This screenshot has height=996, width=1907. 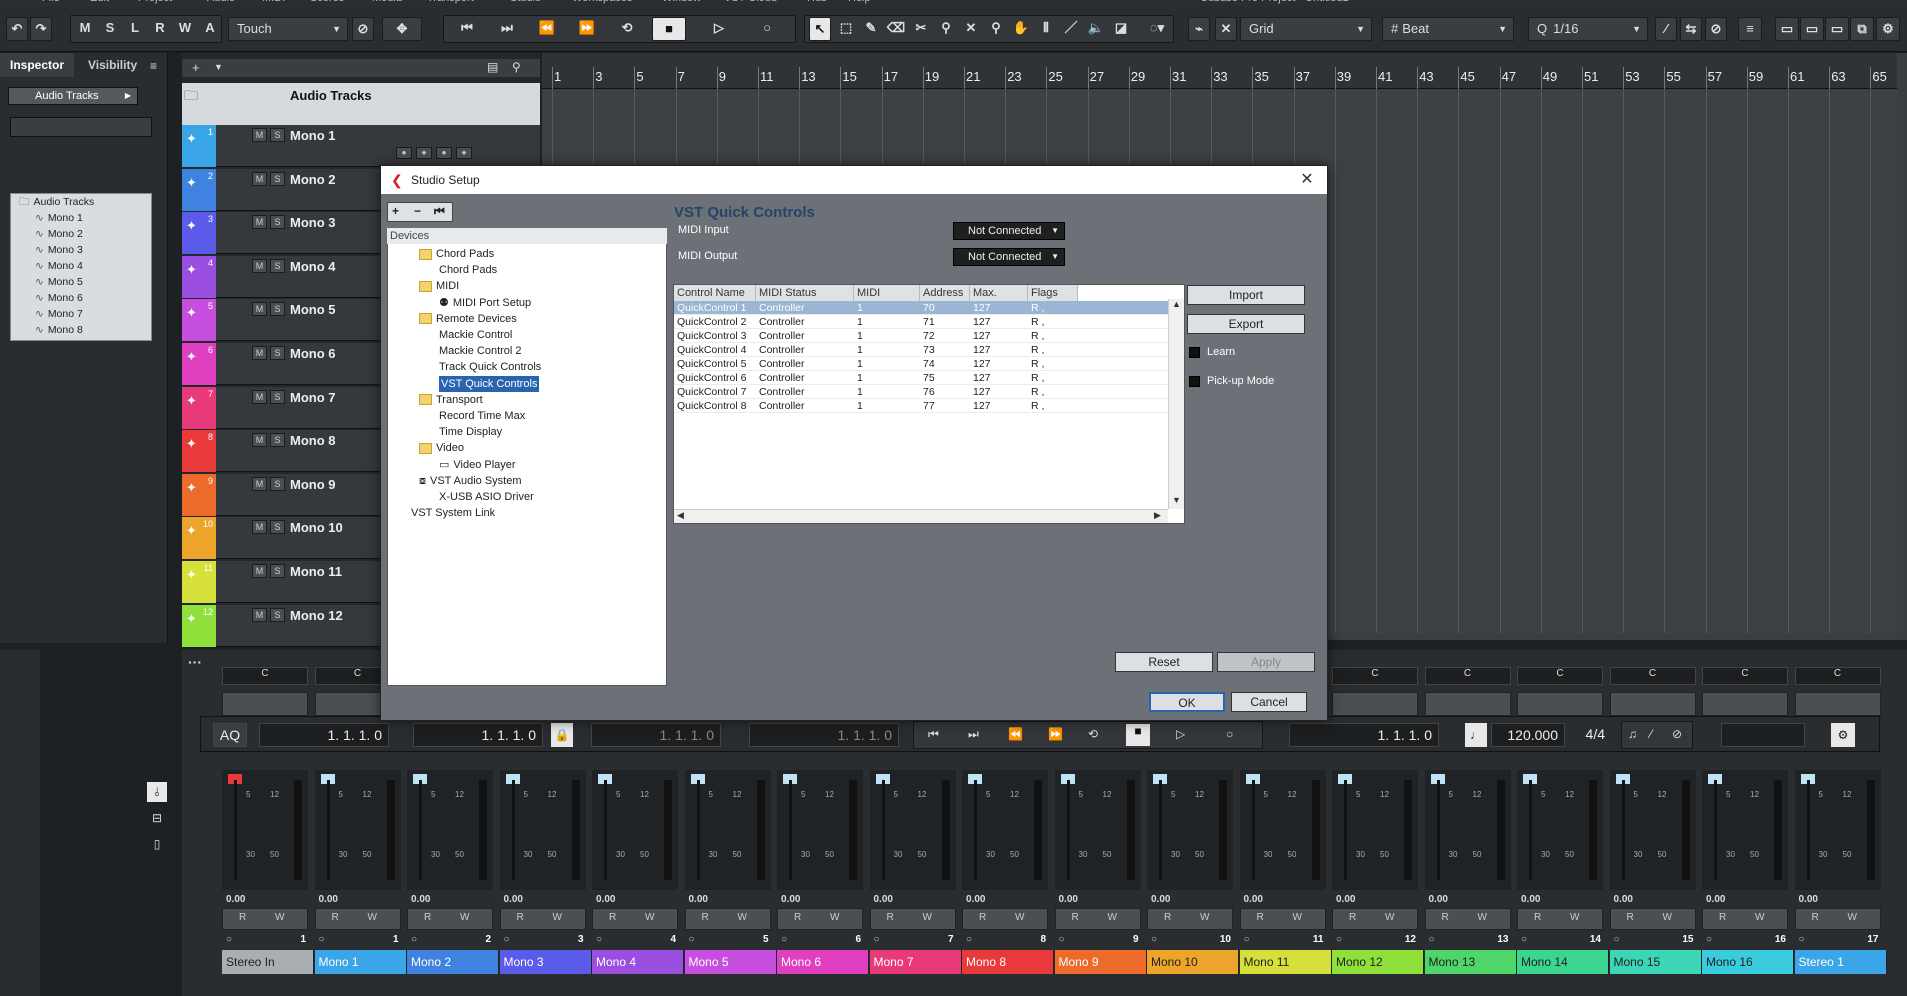 What do you see at coordinates (1763, 735) in the screenshot?
I see `transport-marker-field` at bounding box center [1763, 735].